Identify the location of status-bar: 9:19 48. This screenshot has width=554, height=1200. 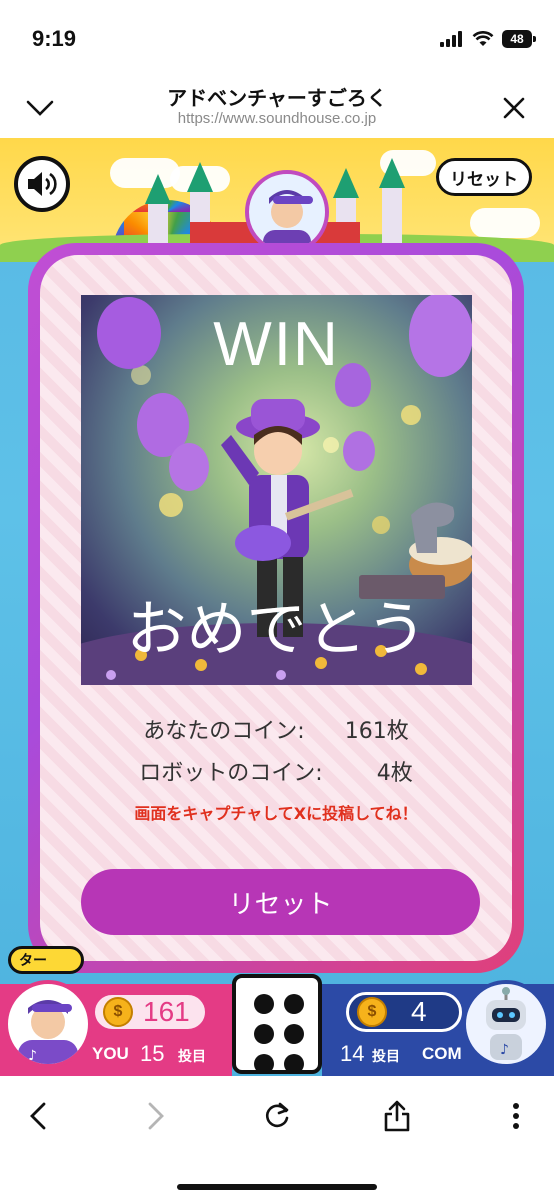
(277, 40).